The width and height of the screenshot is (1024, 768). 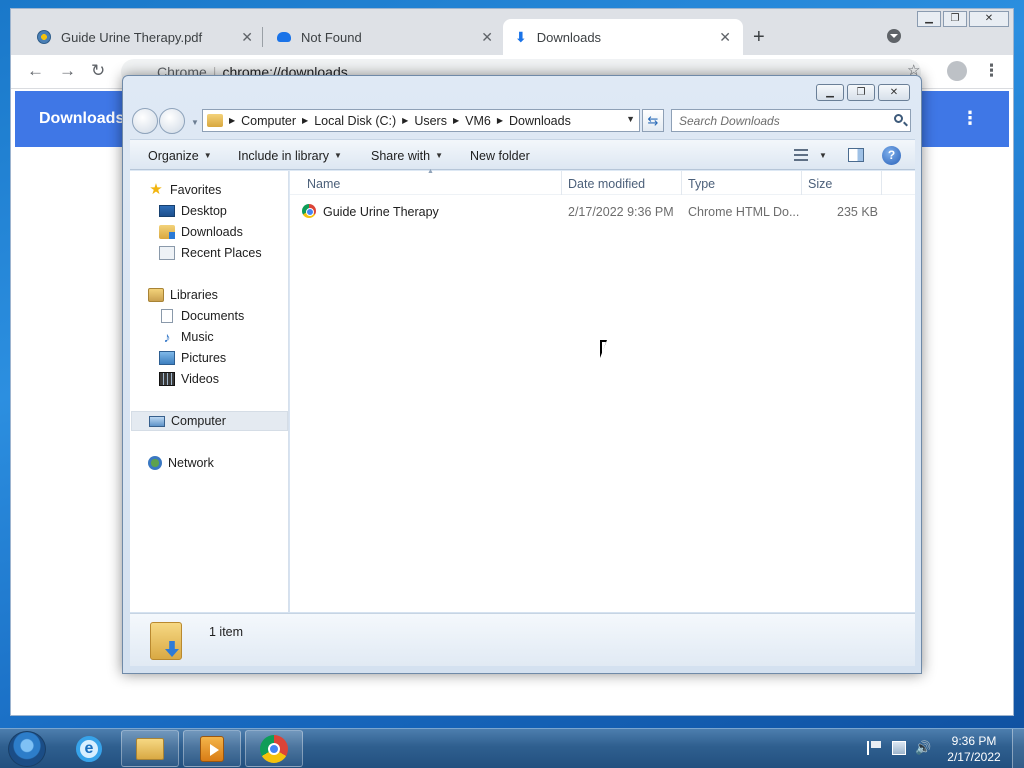 I want to click on include-in-library-button: Include in library ▼, so click(x=290, y=156).